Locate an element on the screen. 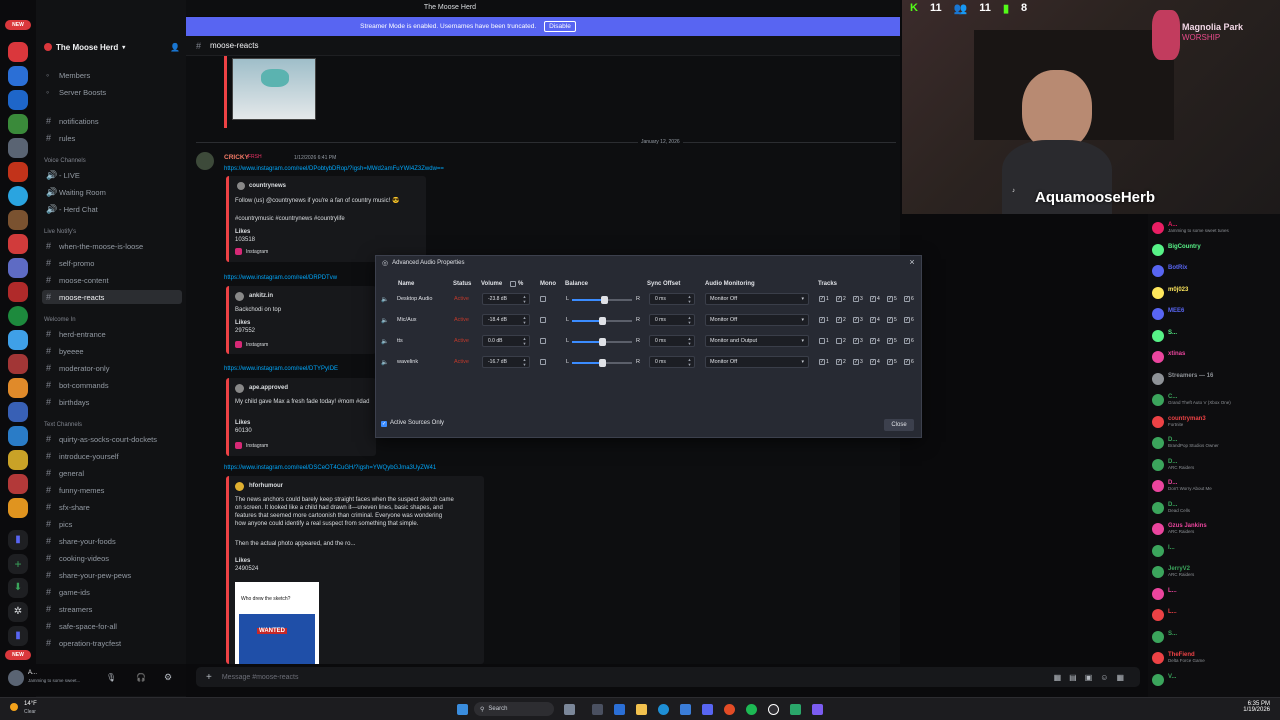  channel-item-waiting-room: 🔊 Waiting Room is located at coordinates (112, 192).